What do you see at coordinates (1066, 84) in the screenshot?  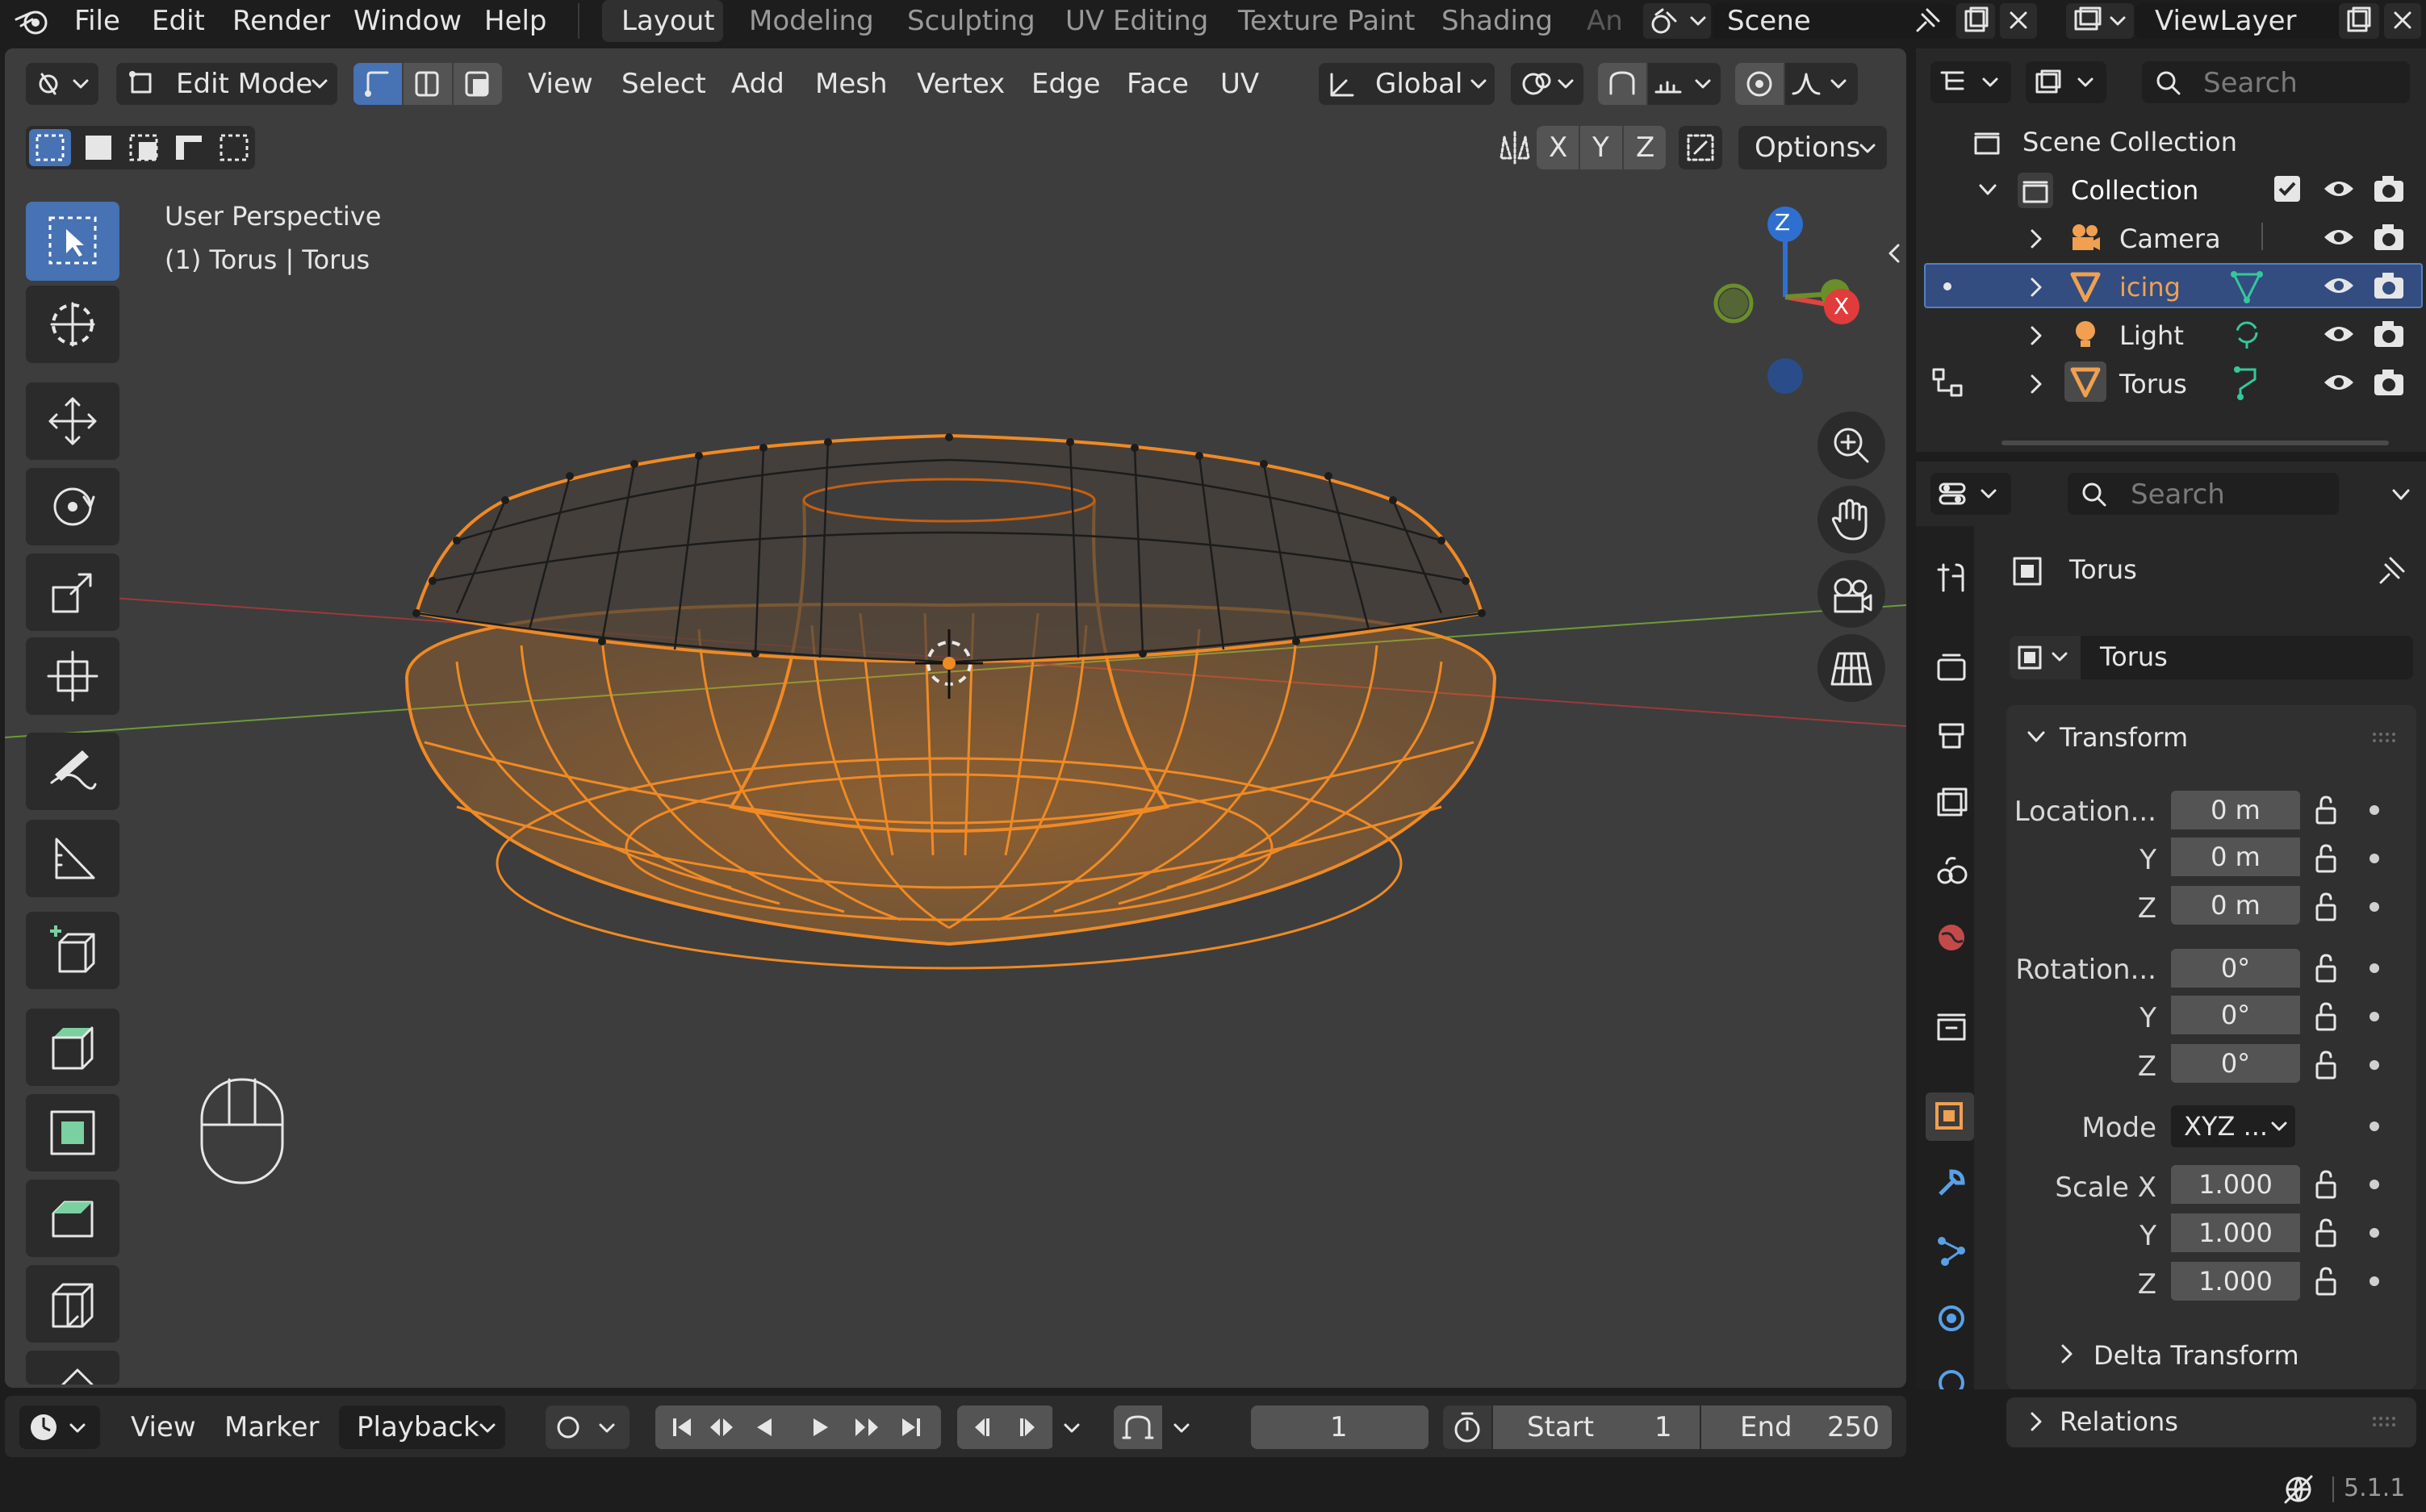 I see `menu-edge: Edge` at bounding box center [1066, 84].